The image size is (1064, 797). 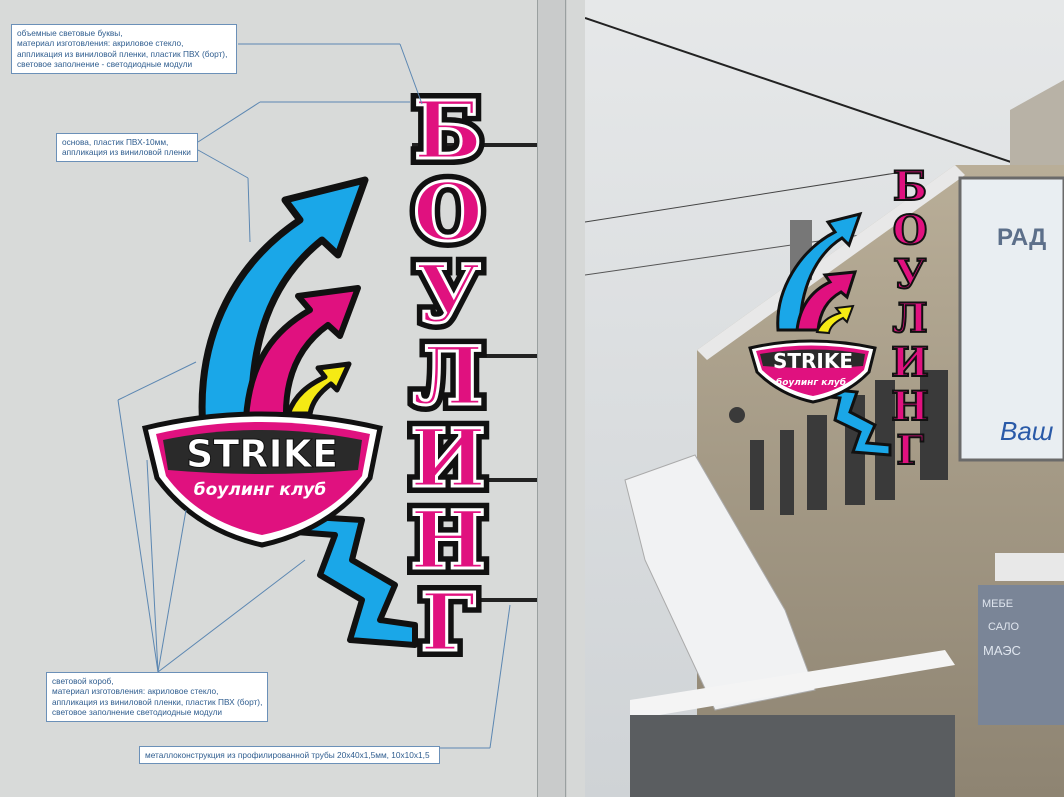 What do you see at coordinates (576, 398) in the screenshot?
I see `panel-divider` at bounding box center [576, 398].